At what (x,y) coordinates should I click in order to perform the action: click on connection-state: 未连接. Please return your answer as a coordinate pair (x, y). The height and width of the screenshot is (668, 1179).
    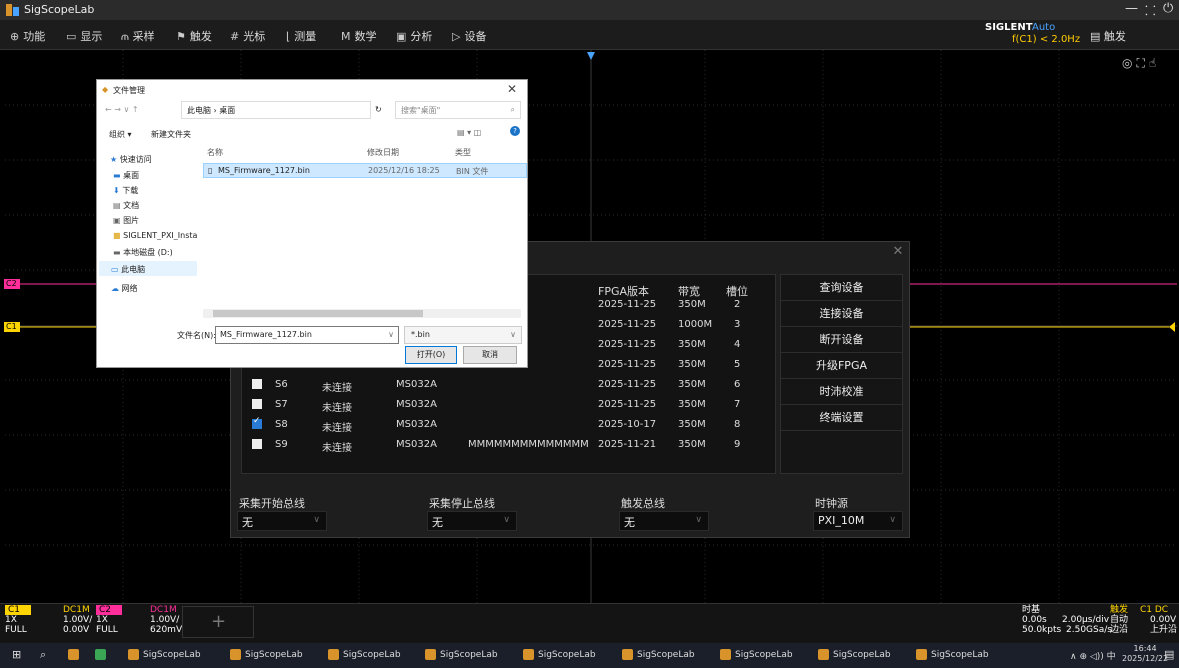
    Looking at the image, I should click on (337, 408).